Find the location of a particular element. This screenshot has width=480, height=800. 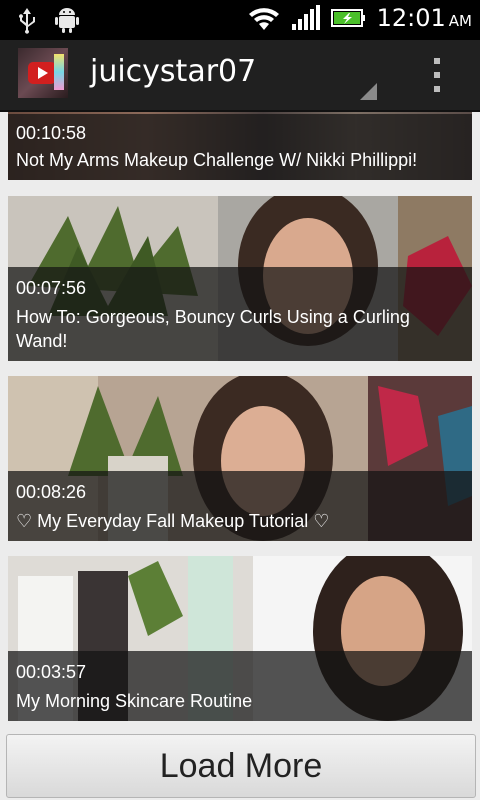

video-duration: 00:08:26 is located at coordinates (51, 492).